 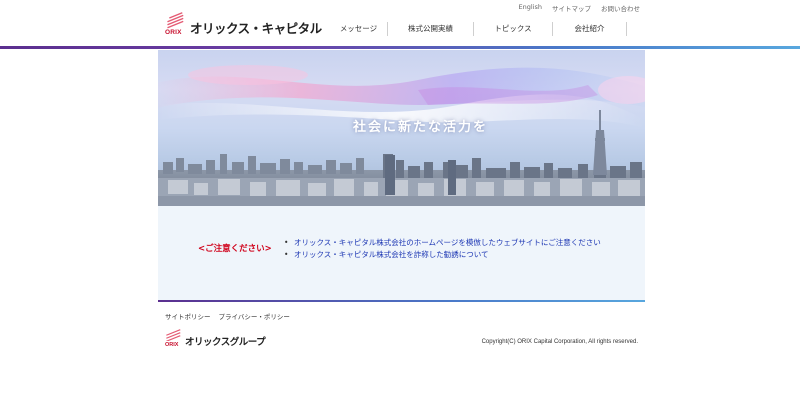 I want to click on notice-link-fraud-solicitation: オリックス・キャピタル株式会社を詐称した勧誘について, so click(x=442, y=255).